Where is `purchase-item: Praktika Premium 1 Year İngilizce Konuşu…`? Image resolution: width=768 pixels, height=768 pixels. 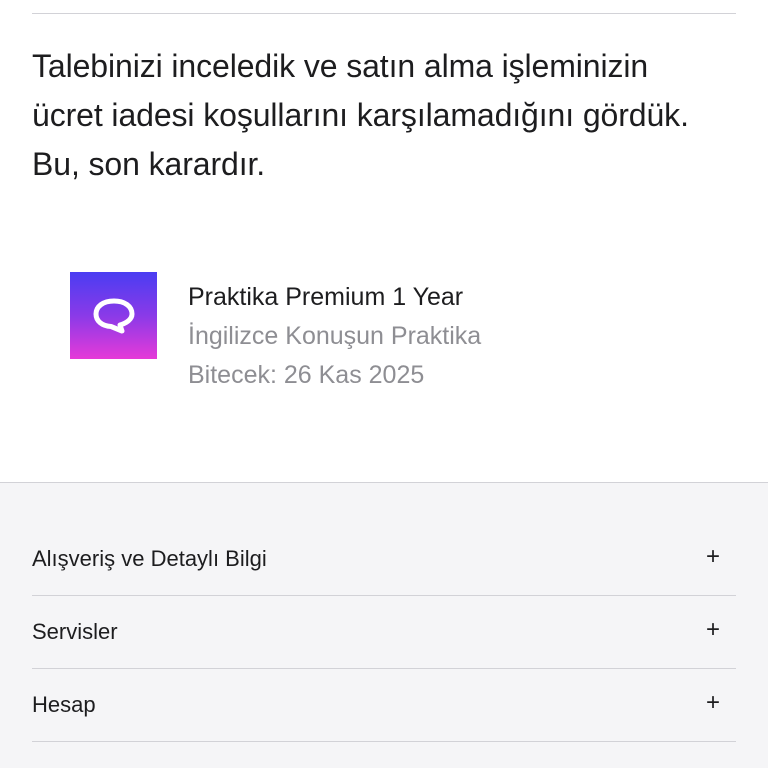 purchase-item: Praktika Premium 1 Year İngilizce Konuşu… is located at coordinates (370, 330).